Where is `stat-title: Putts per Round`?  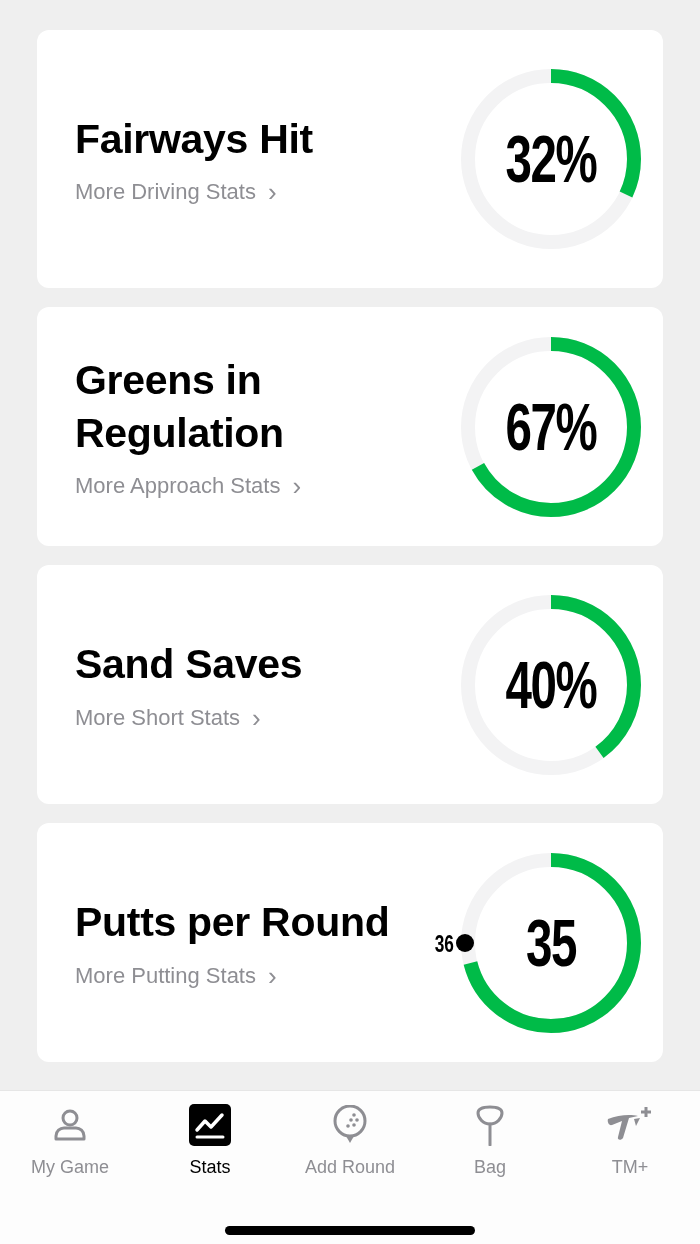
stat-title: Putts per Round is located at coordinates (232, 923).